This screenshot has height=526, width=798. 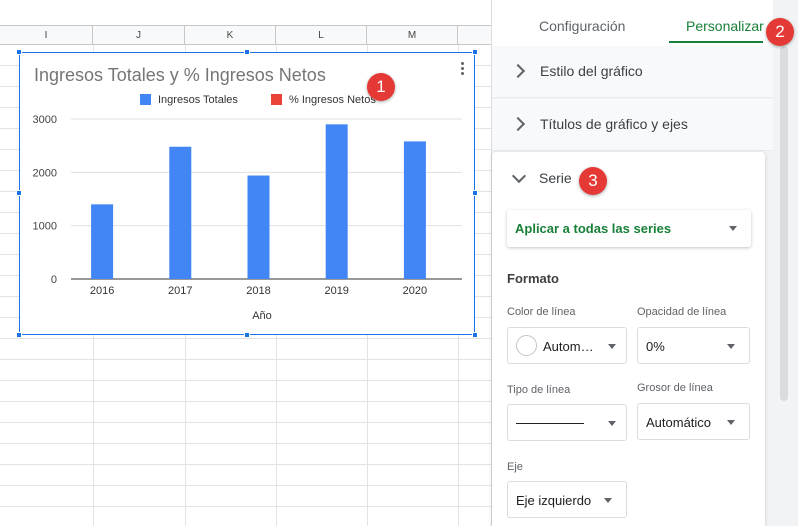 I want to click on solid-line-sample, so click(x=550, y=423).